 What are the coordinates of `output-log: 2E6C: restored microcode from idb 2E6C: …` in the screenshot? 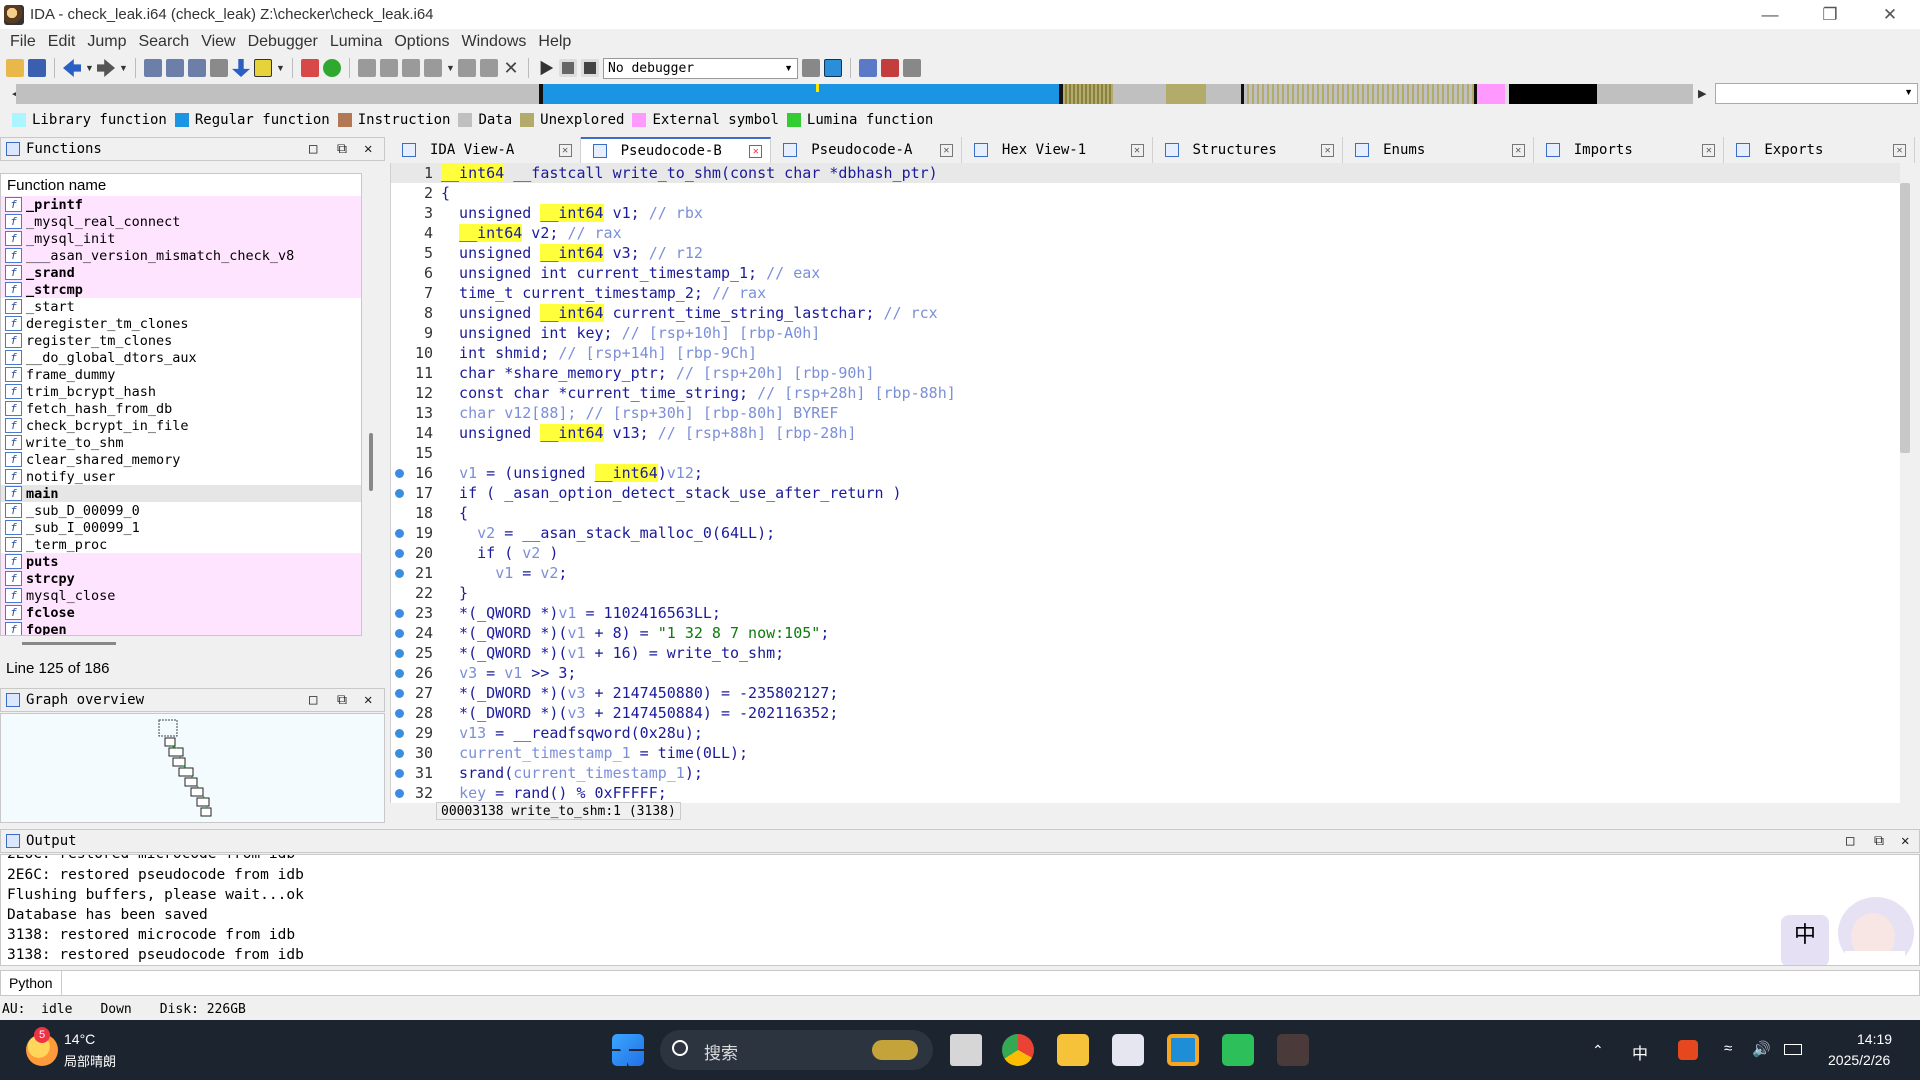 It's located at (960, 910).